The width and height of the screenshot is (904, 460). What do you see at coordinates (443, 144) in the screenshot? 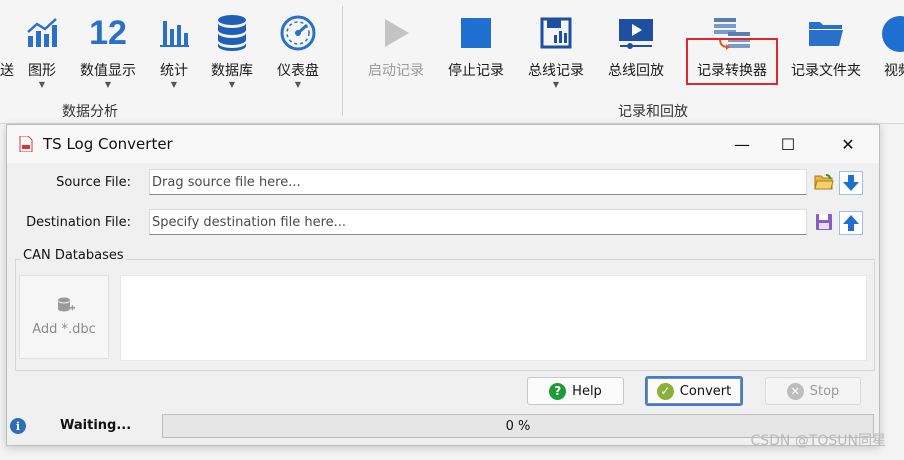
I see `dialog-titlebar: TS Log Converter — ☐ ✕` at bounding box center [443, 144].